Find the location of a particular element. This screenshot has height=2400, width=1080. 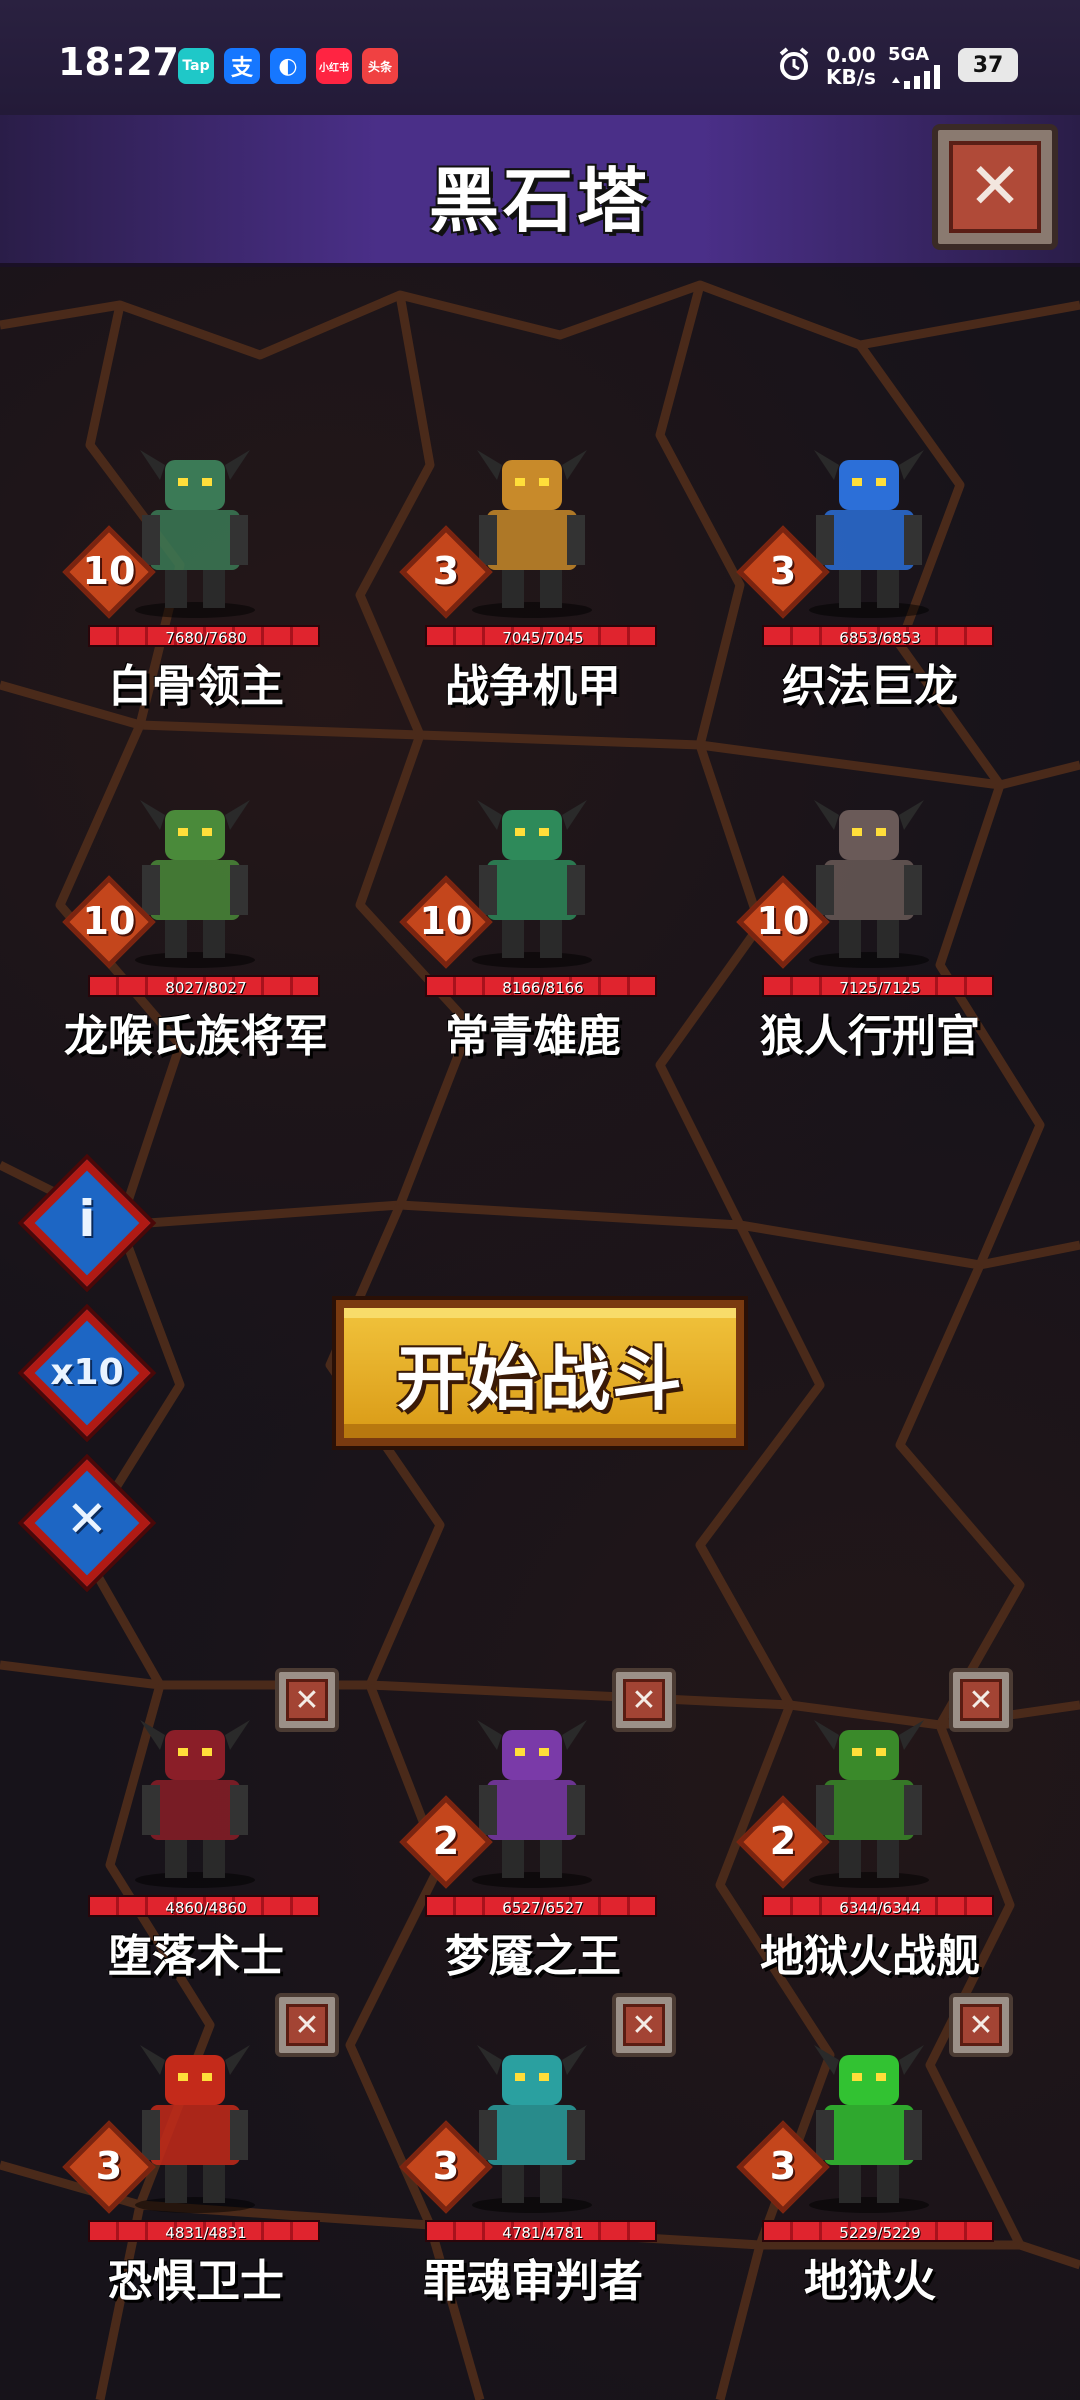

alipay-icon: 支 is located at coordinates (242, 66).